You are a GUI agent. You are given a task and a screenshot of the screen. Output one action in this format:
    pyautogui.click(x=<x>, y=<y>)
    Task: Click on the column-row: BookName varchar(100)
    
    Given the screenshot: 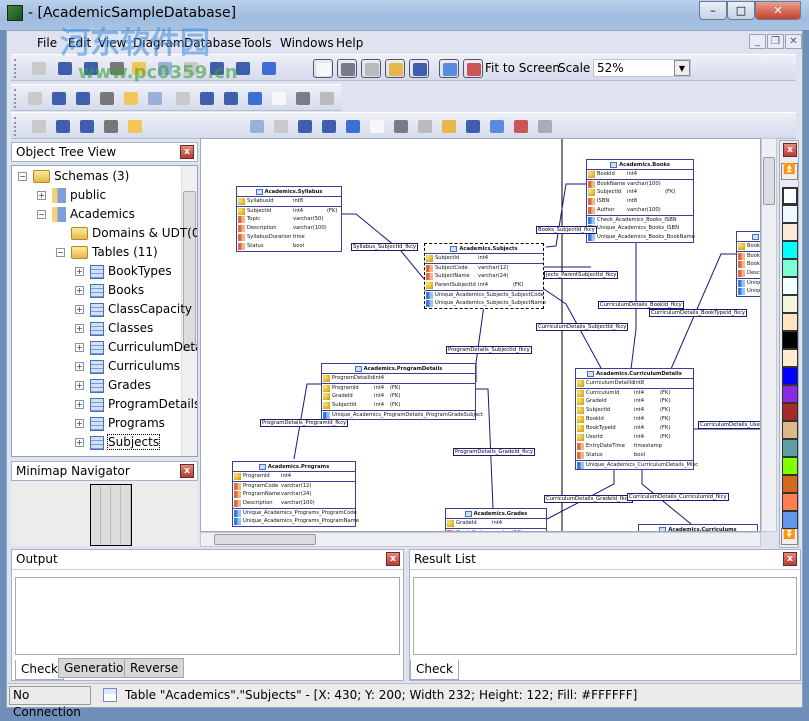 What is the action you would take?
    pyautogui.click(x=640, y=183)
    